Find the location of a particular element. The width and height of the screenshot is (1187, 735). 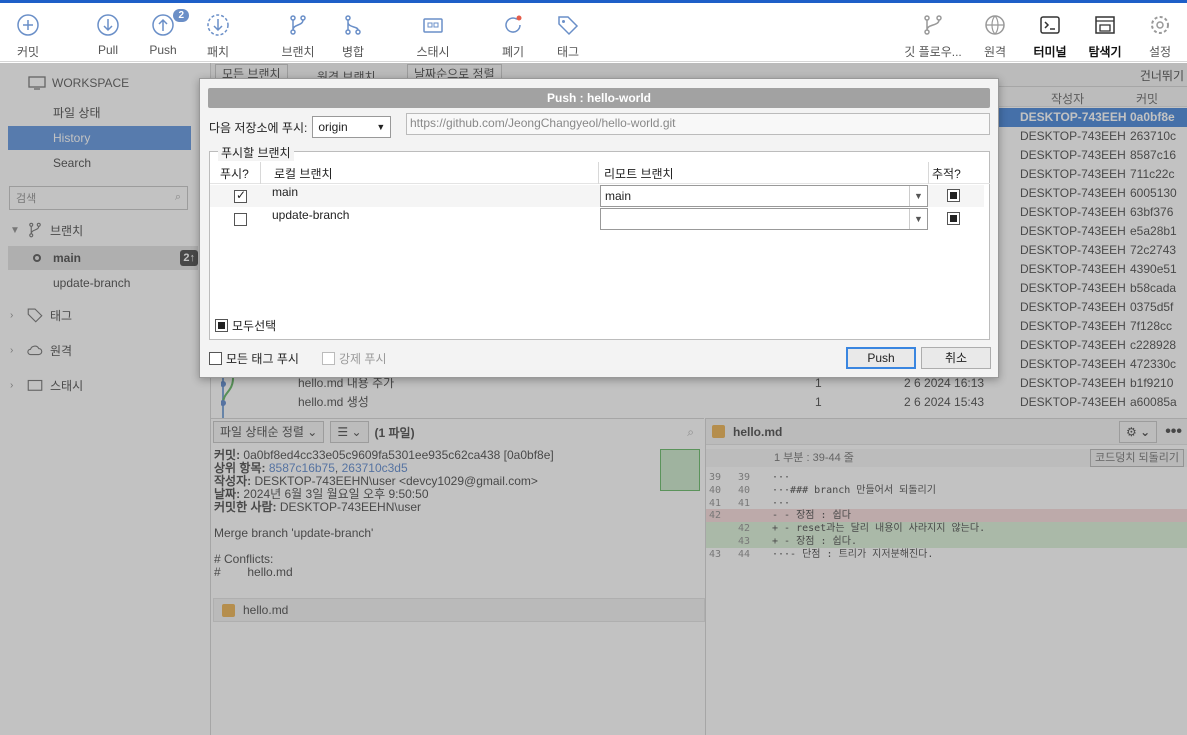

col-local-branch: 로컬 브랜치 is located at coordinates (303, 174).